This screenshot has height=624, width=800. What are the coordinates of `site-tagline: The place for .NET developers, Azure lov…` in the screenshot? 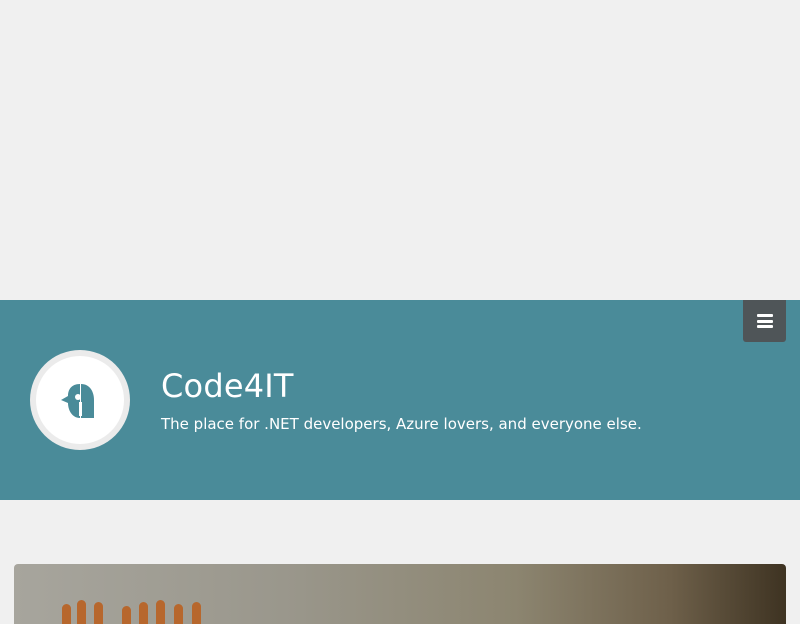 It's located at (401, 424).